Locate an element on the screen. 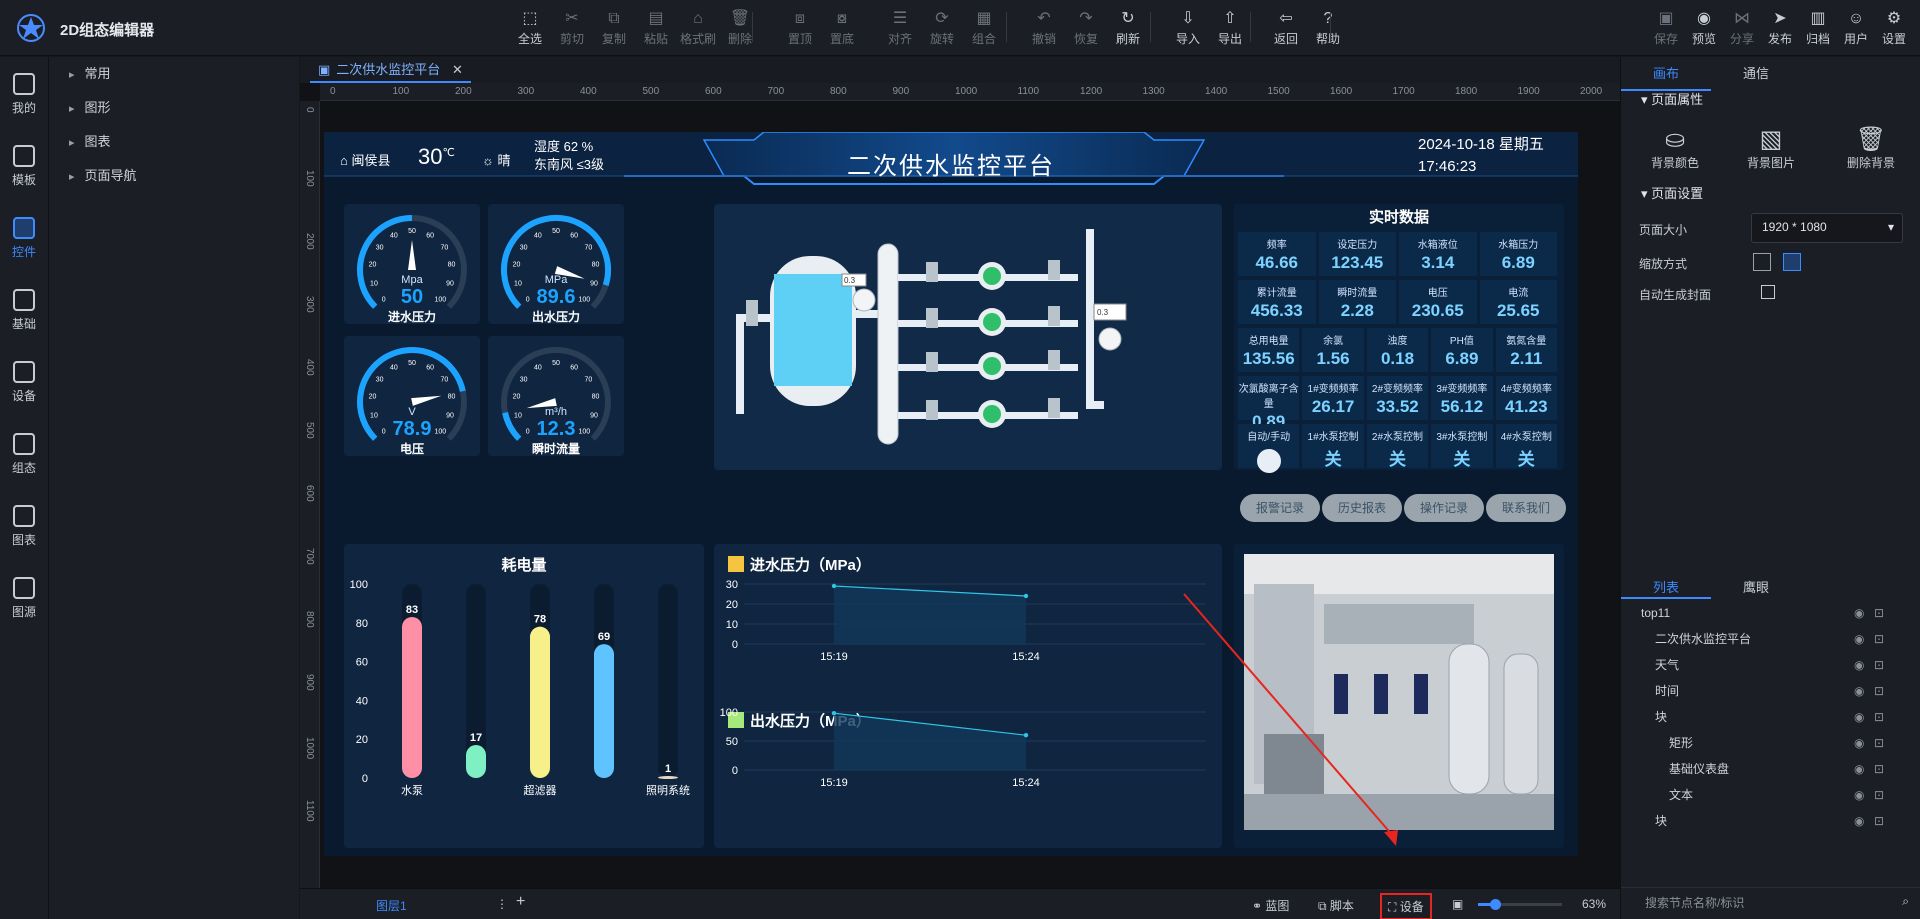 This screenshot has height=919, width=1920. rail-item-user: 我的 is located at coordinates (24, 91).